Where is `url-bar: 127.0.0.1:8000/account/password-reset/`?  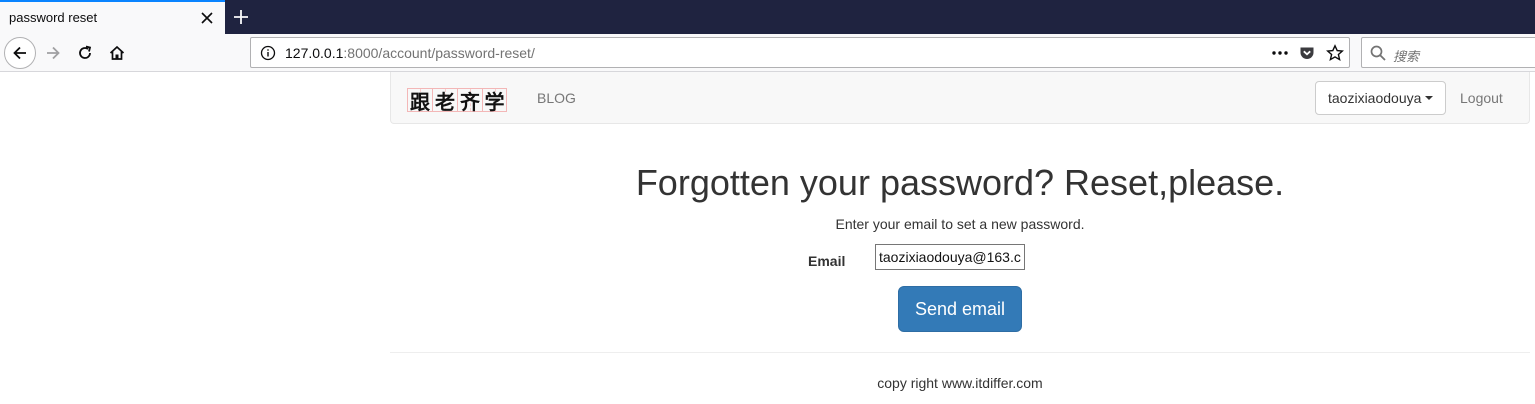
url-bar: 127.0.0.1:8000/account/password-reset/ is located at coordinates (800, 52).